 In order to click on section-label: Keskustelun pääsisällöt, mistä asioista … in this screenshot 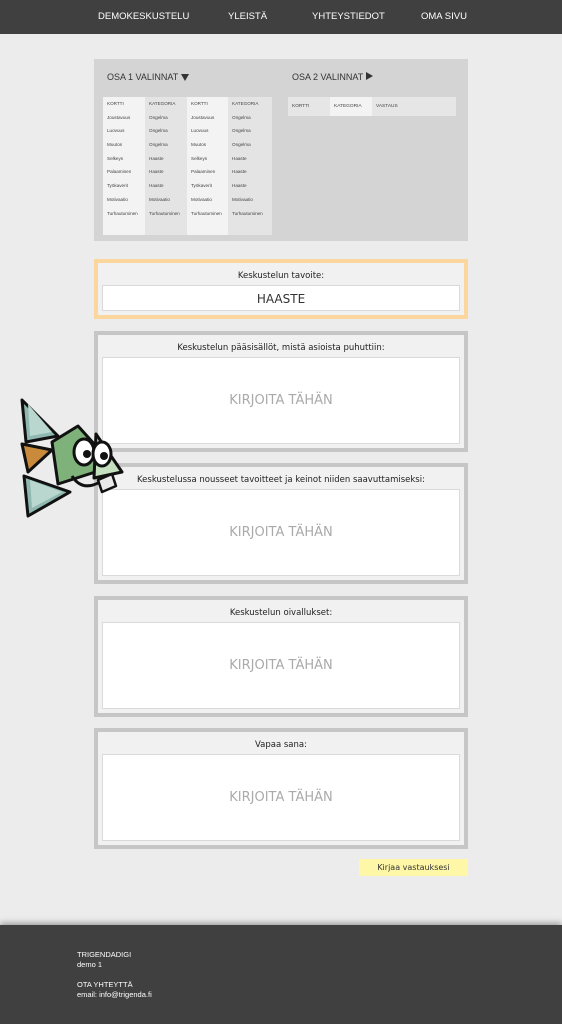, I will do `click(281, 348)`.